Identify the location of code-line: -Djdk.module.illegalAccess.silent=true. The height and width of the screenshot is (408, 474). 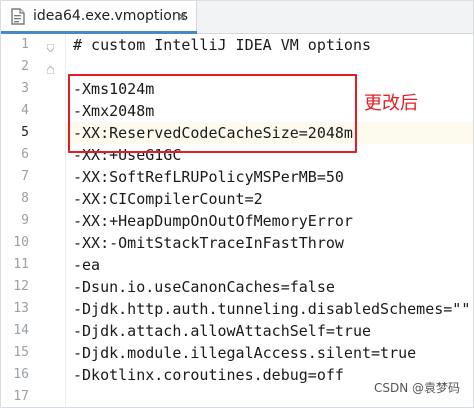
(244, 353).